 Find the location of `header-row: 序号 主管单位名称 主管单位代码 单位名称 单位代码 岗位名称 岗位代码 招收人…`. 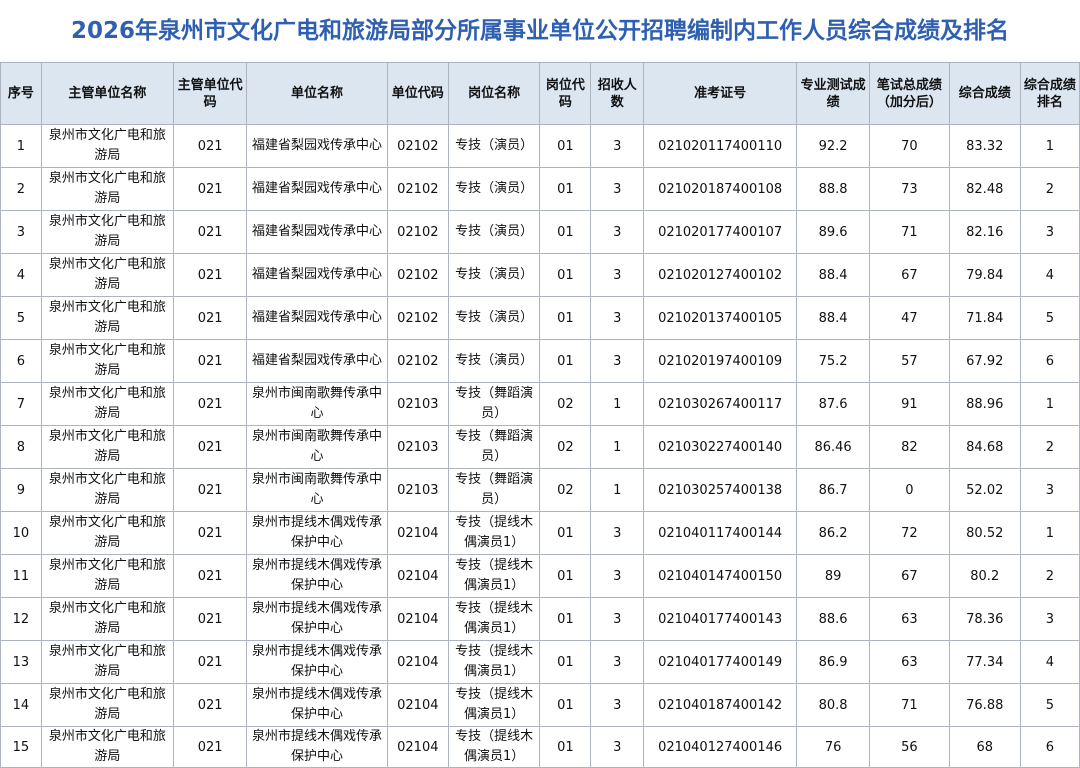

header-row: 序号 主管单位名称 主管单位代码 单位名称 单位代码 岗位名称 岗位代码 招收人… is located at coordinates (540, 93).